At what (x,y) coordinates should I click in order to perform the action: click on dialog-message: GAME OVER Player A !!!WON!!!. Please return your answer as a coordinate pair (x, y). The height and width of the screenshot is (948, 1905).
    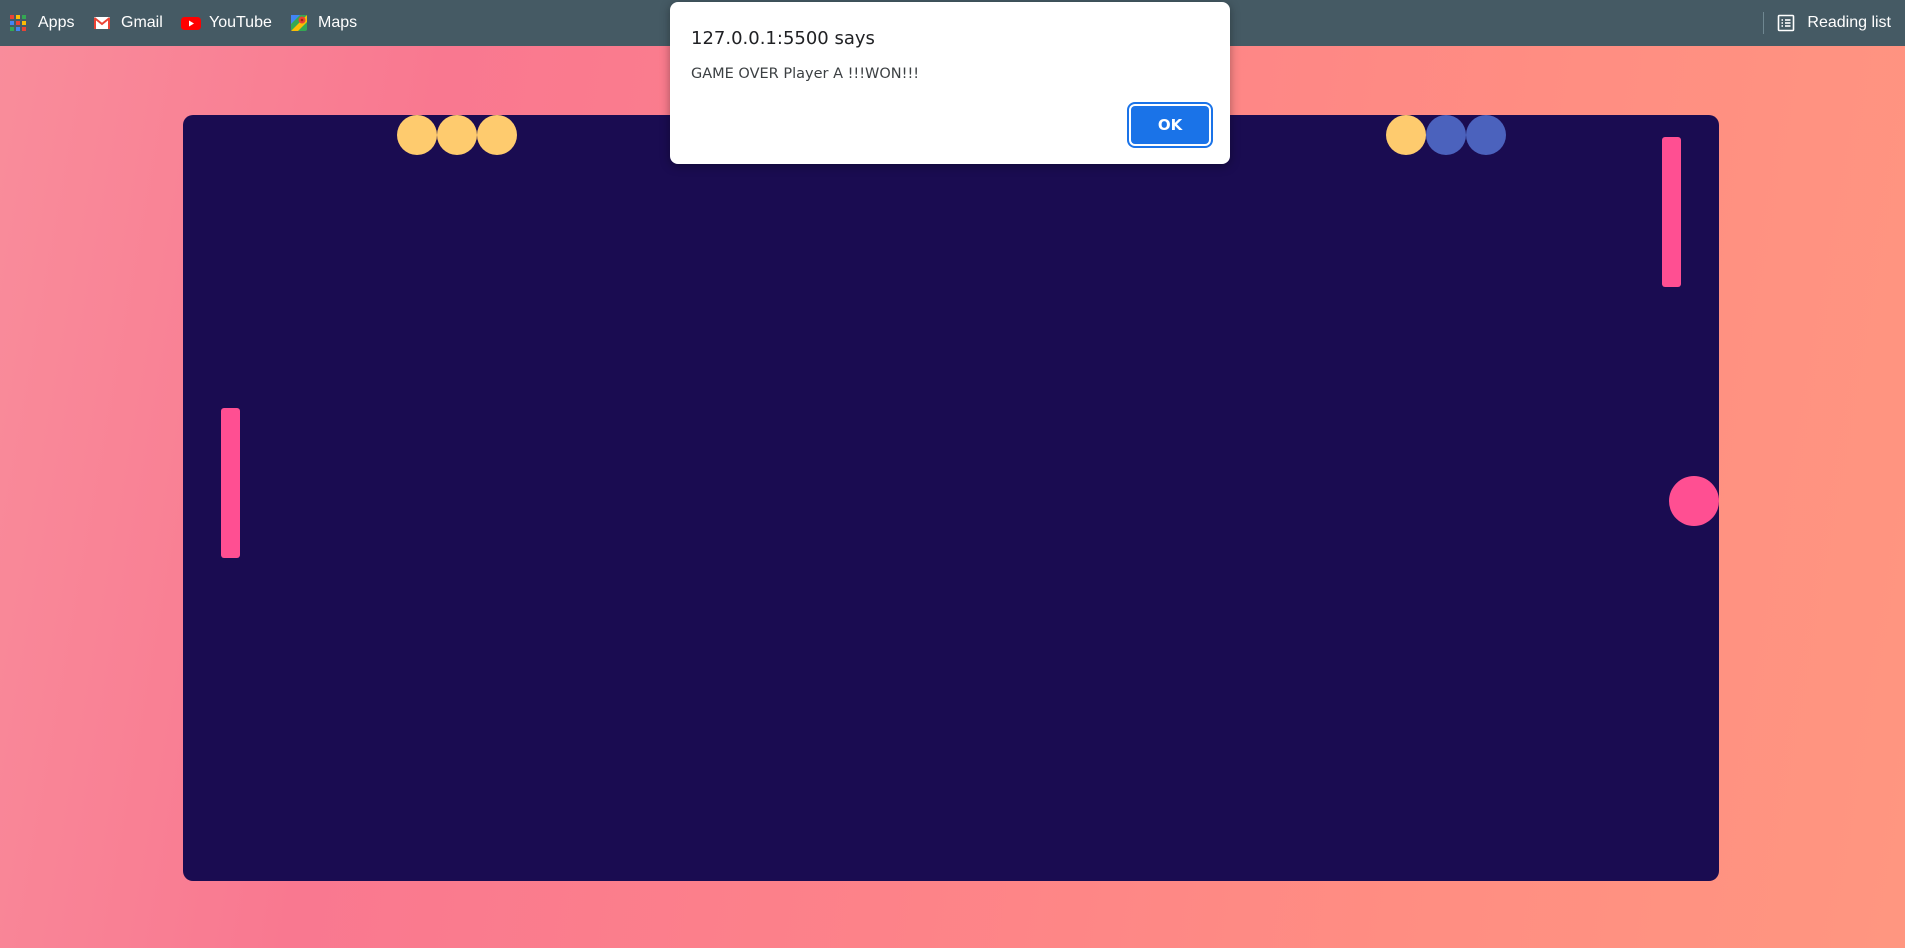
    Looking at the image, I should click on (805, 74).